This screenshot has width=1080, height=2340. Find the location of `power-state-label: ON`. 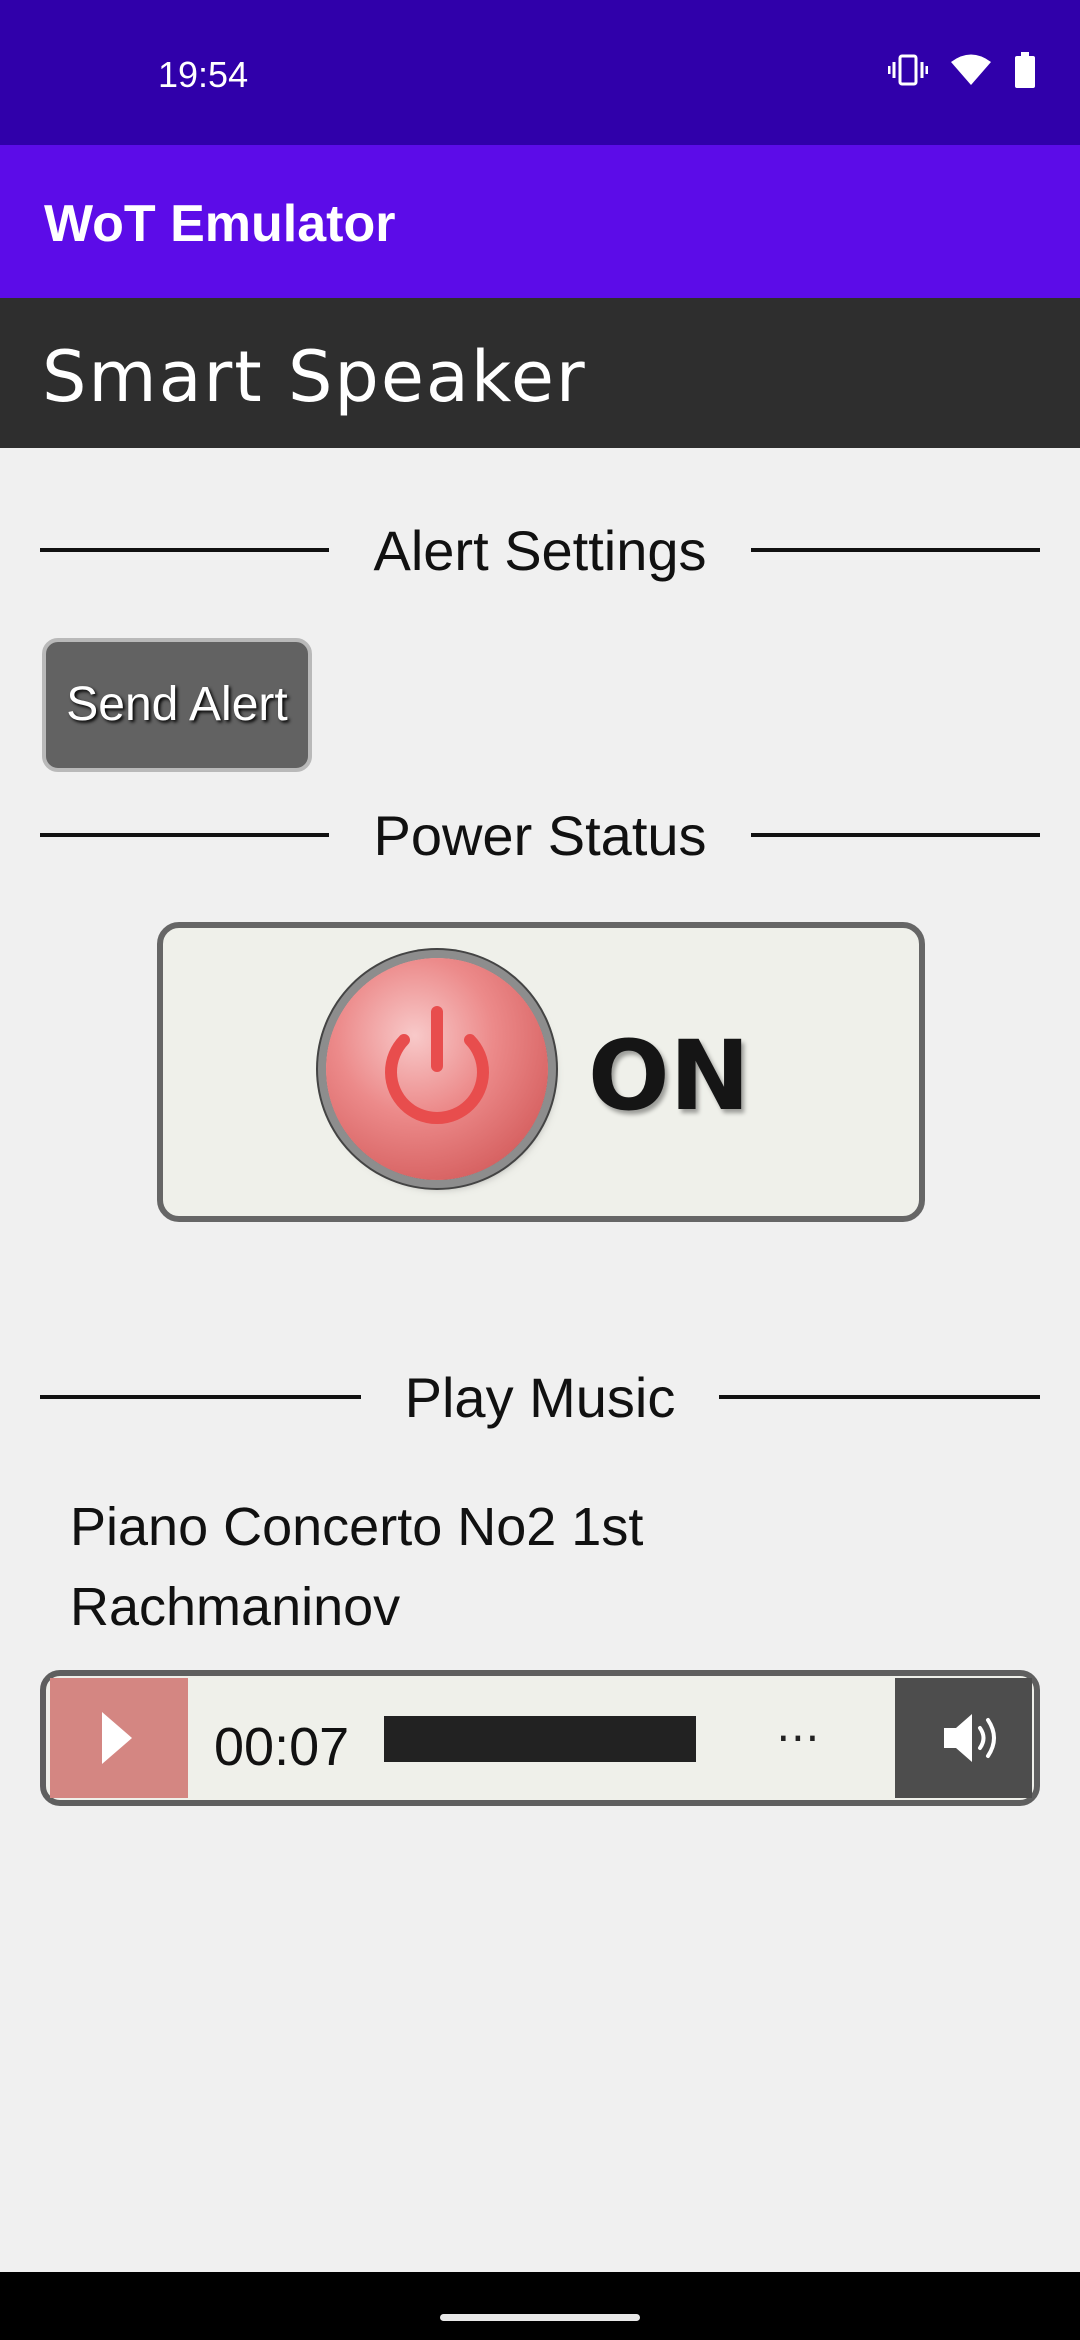

power-state-label: ON is located at coordinates (669, 1076).